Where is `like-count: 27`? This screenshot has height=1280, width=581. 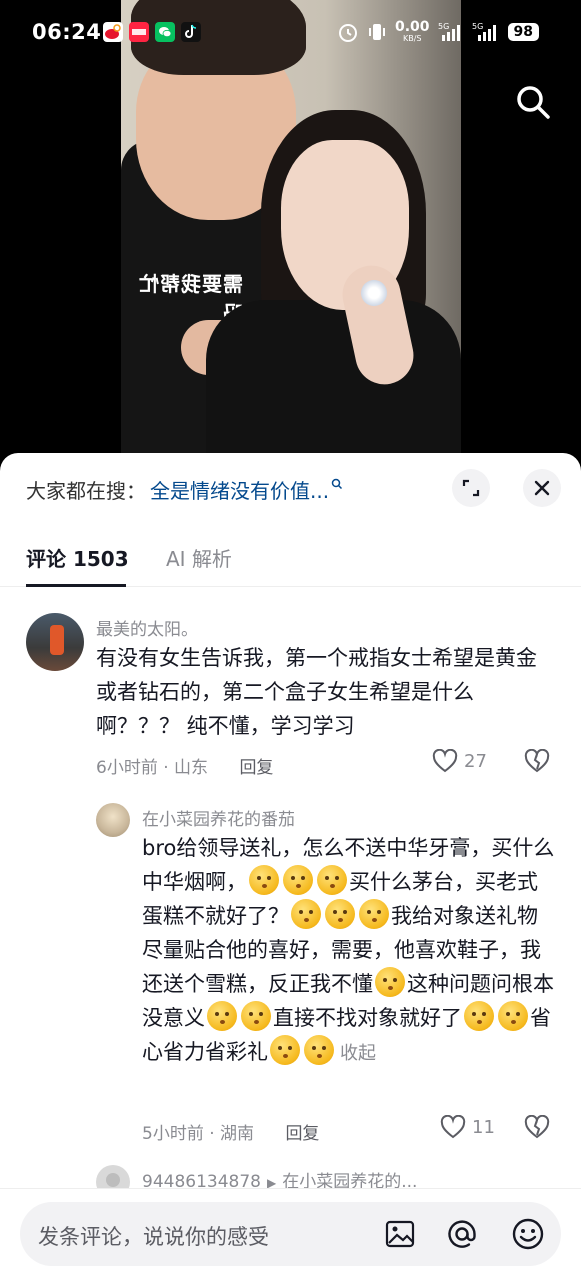
like-count: 27 is located at coordinates (475, 761).